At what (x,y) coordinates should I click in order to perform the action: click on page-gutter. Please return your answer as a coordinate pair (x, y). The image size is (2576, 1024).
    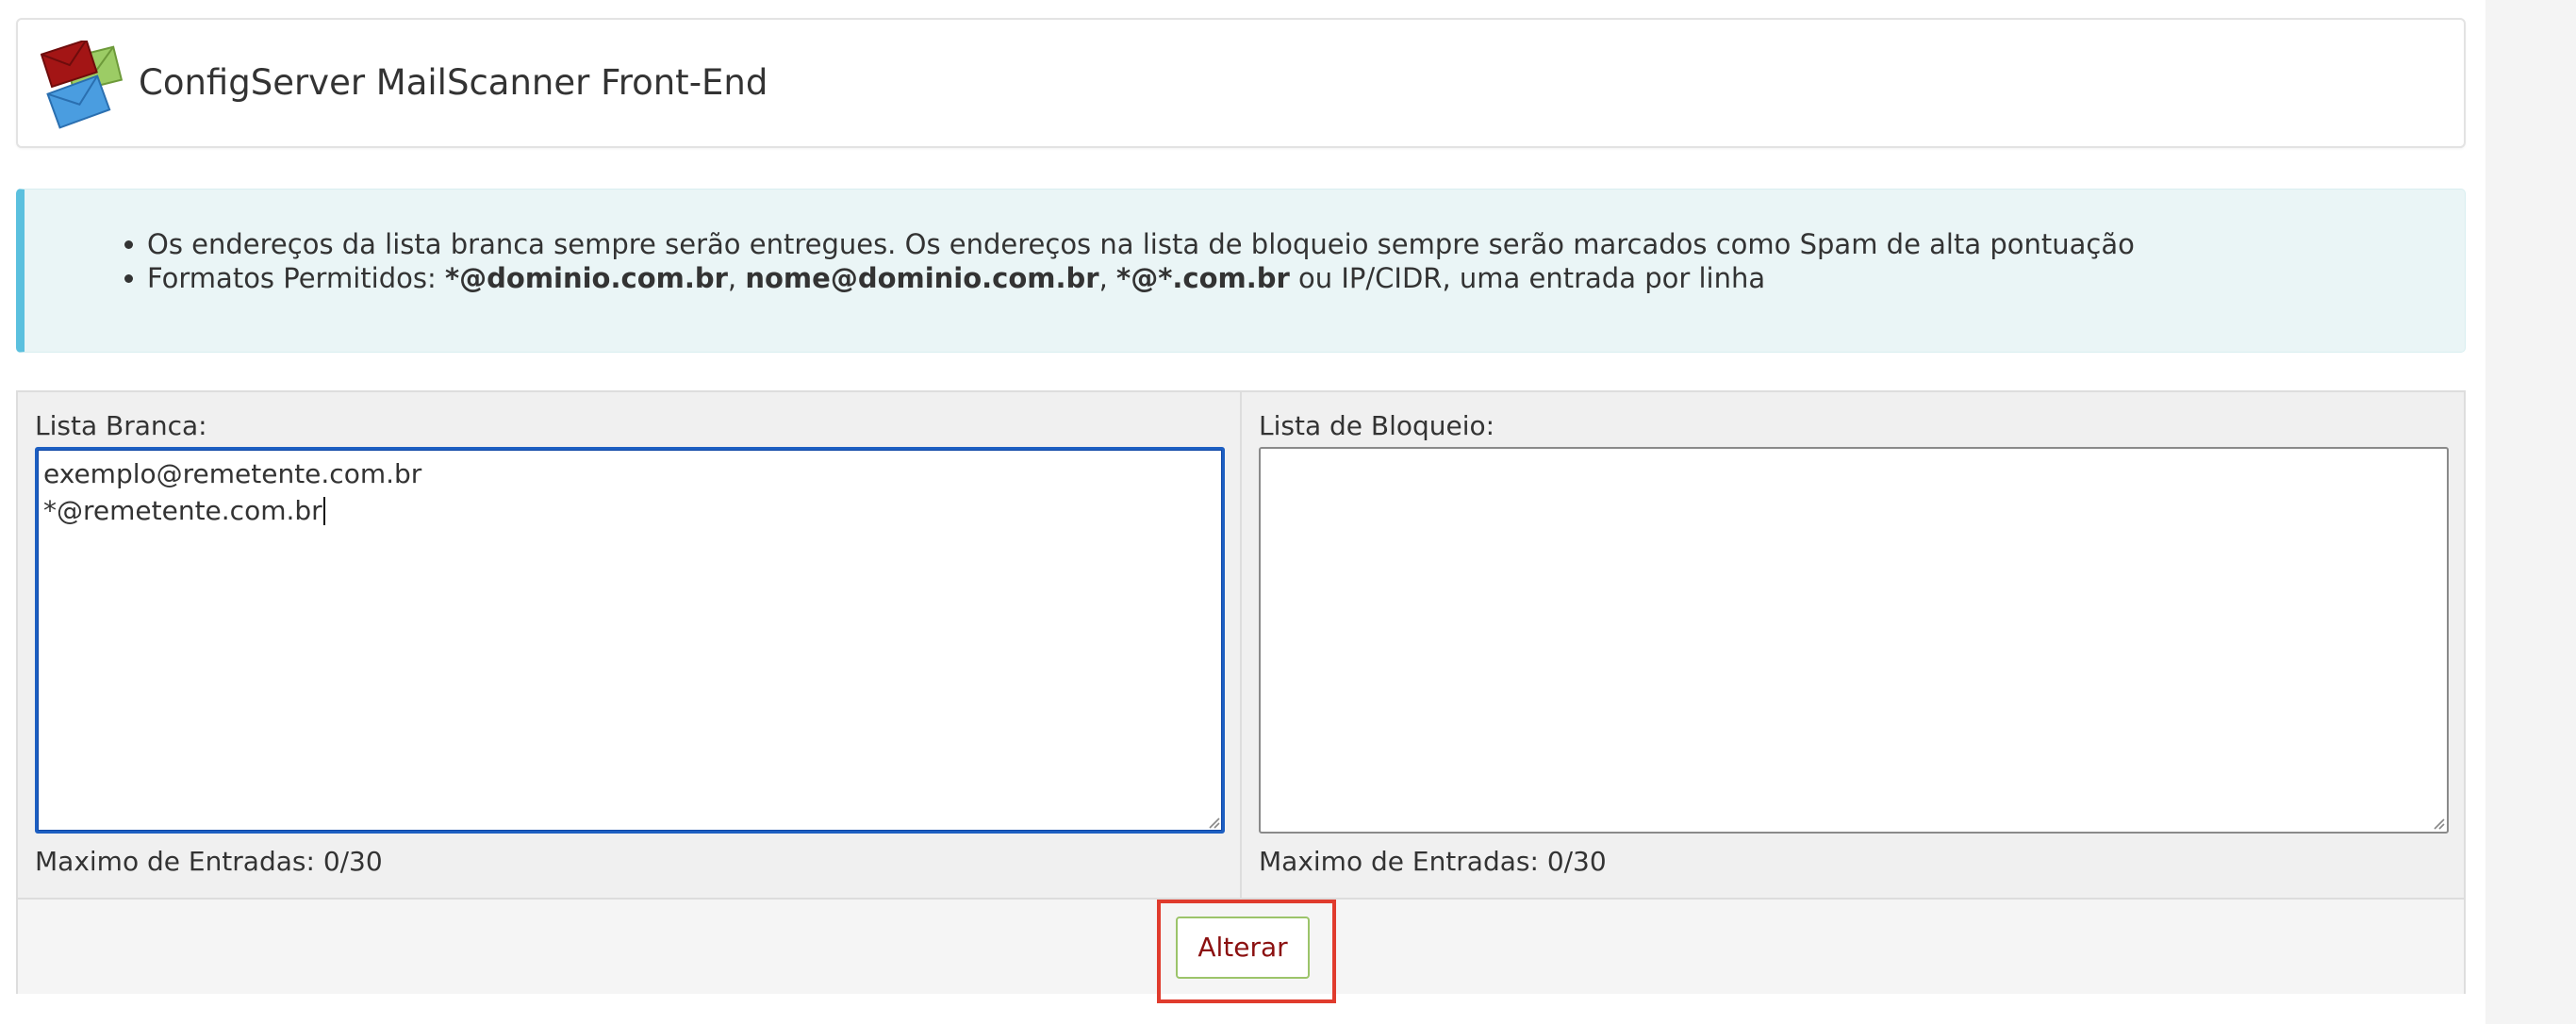
    Looking at the image, I should click on (2530, 512).